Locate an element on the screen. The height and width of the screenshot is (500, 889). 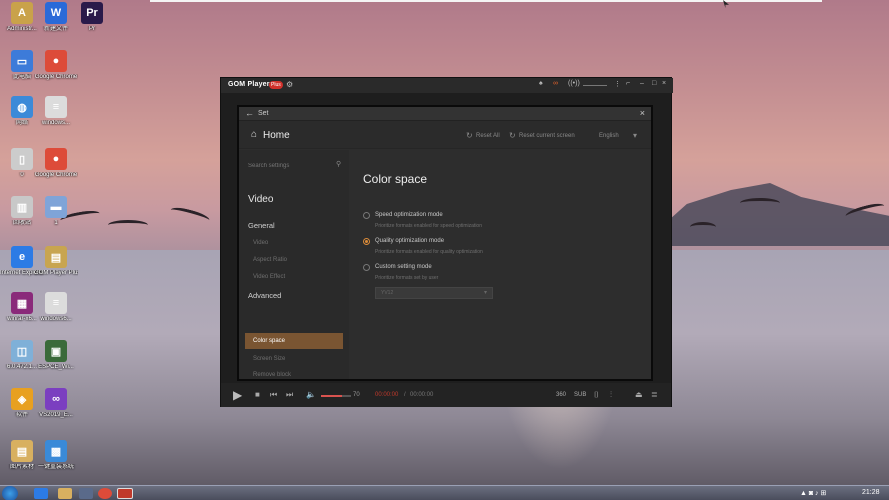
reset-screen-button: Reset current screen is located at coordinates (547, 136).